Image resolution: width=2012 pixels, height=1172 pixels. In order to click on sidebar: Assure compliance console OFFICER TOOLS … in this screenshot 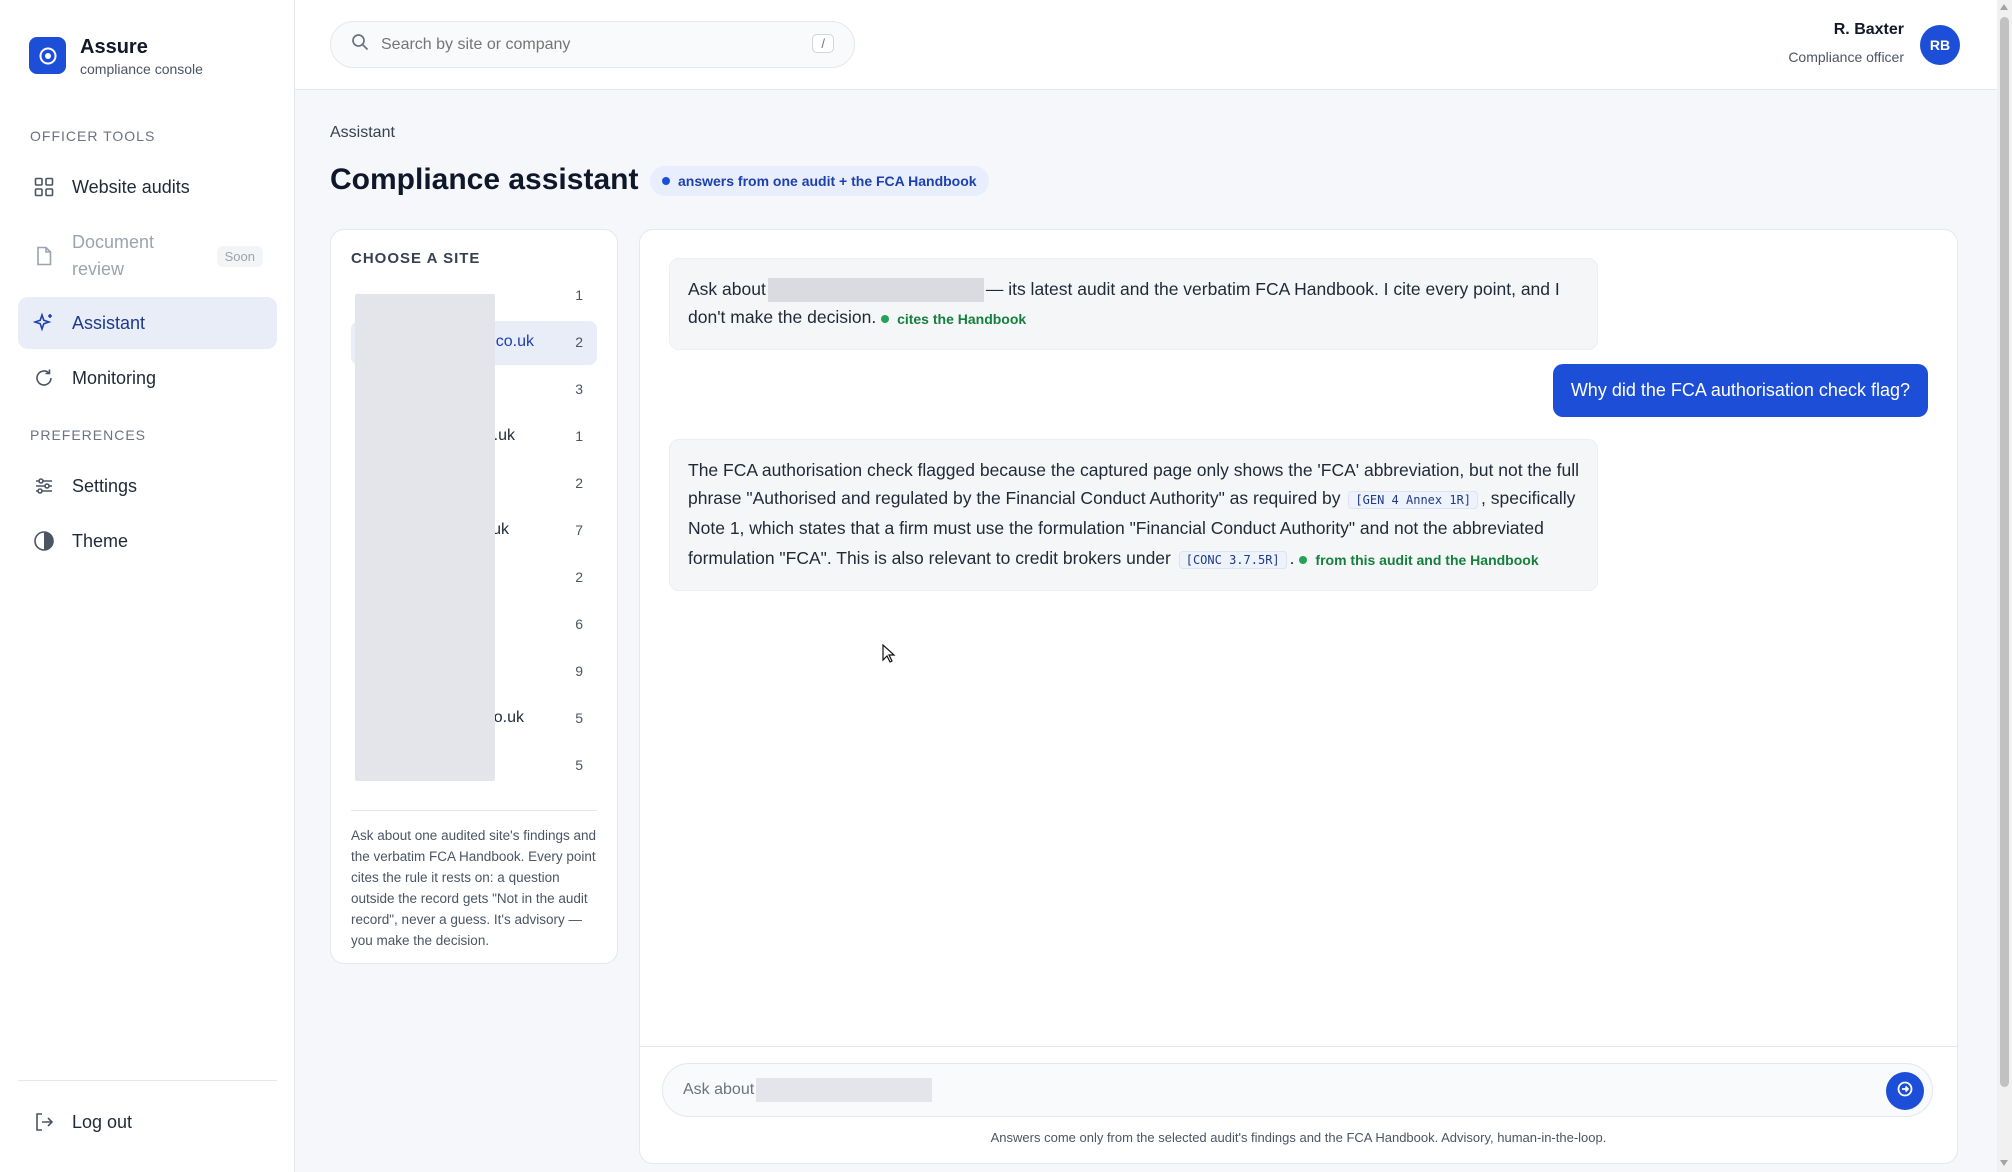, I will do `click(147, 586)`.